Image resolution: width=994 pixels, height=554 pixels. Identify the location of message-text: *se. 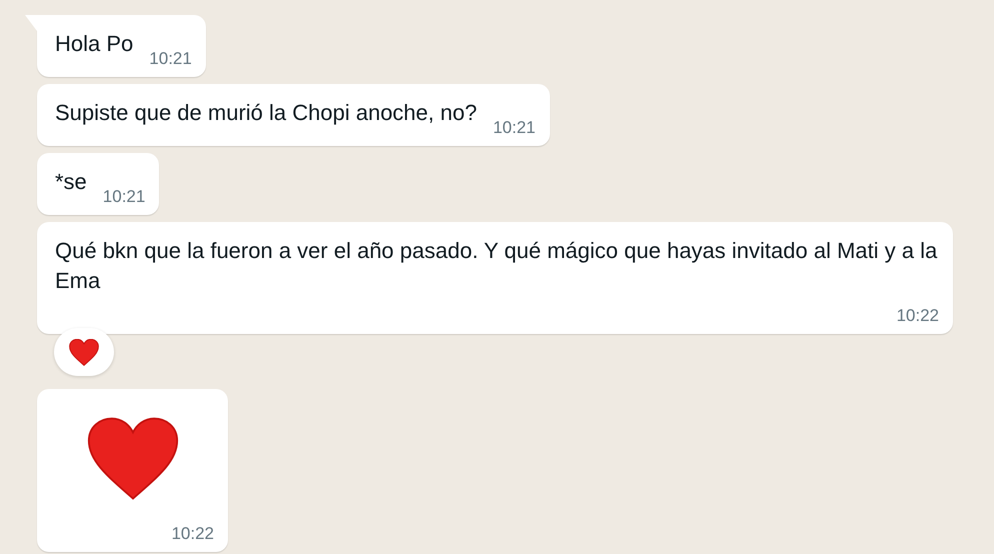
(71, 182).